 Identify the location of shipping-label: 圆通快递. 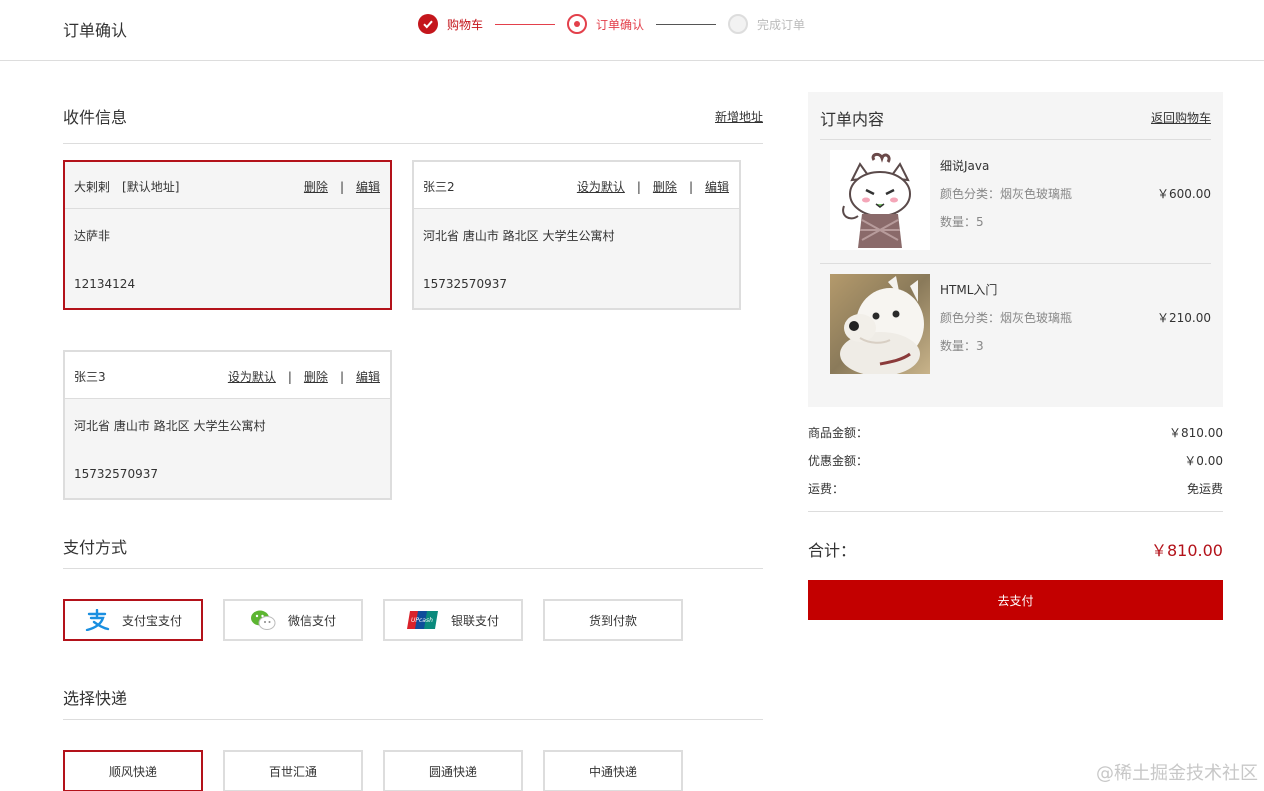
(452, 771).